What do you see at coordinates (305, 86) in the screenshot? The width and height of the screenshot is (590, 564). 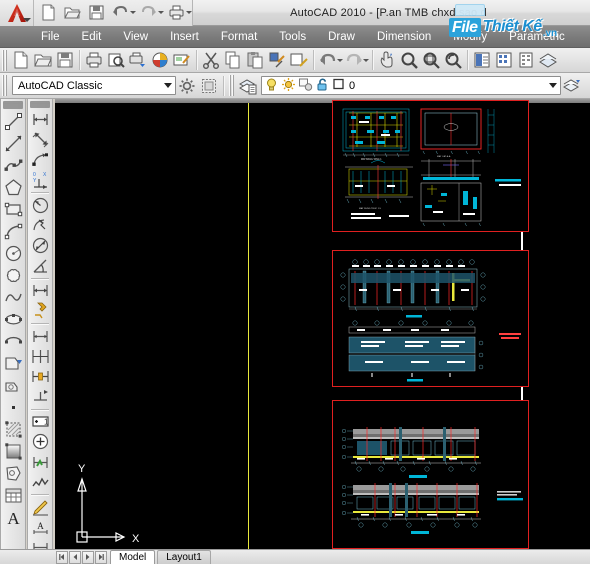 I see `freeze-vp-icon` at bounding box center [305, 86].